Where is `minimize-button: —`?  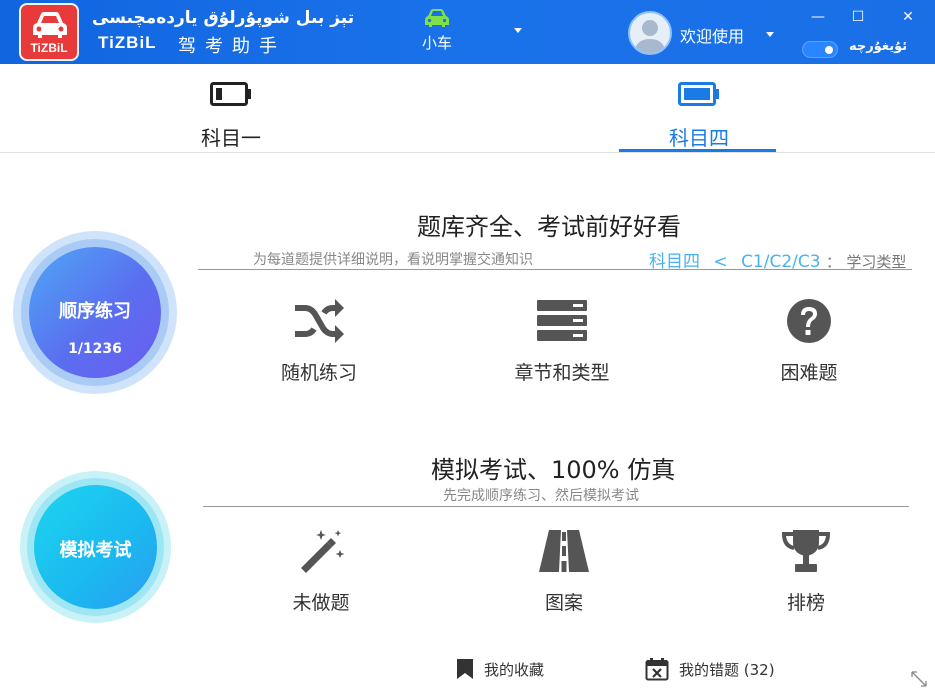
minimize-button: — is located at coordinates (818, 17).